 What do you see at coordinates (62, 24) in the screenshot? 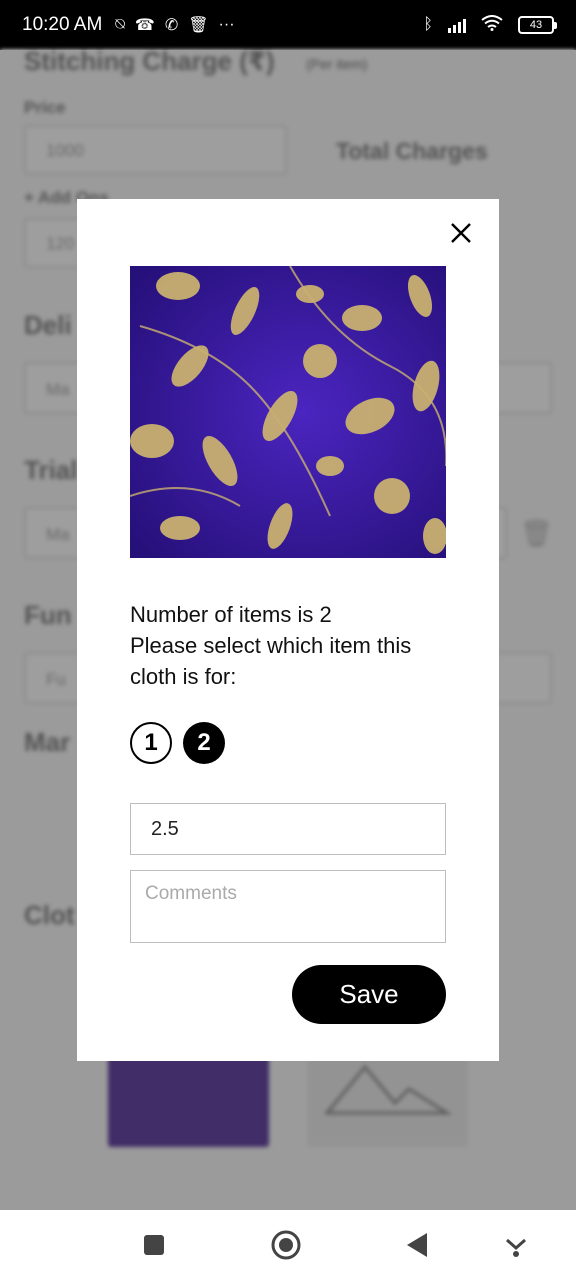
I see `status-time: 10:20 AM` at bounding box center [62, 24].